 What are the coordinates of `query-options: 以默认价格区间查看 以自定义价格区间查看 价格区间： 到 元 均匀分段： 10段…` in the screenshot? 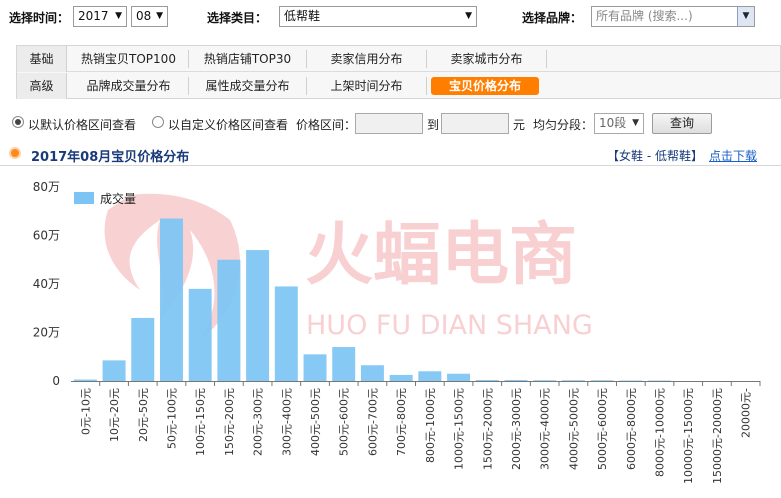 It's located at (390, 123).